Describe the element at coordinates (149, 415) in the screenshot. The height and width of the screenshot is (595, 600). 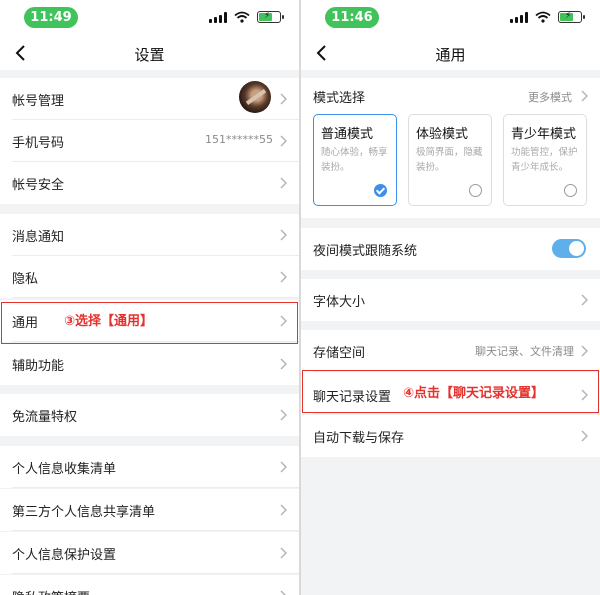
I see `settings-item-free-data: 免流量特权` at that location.